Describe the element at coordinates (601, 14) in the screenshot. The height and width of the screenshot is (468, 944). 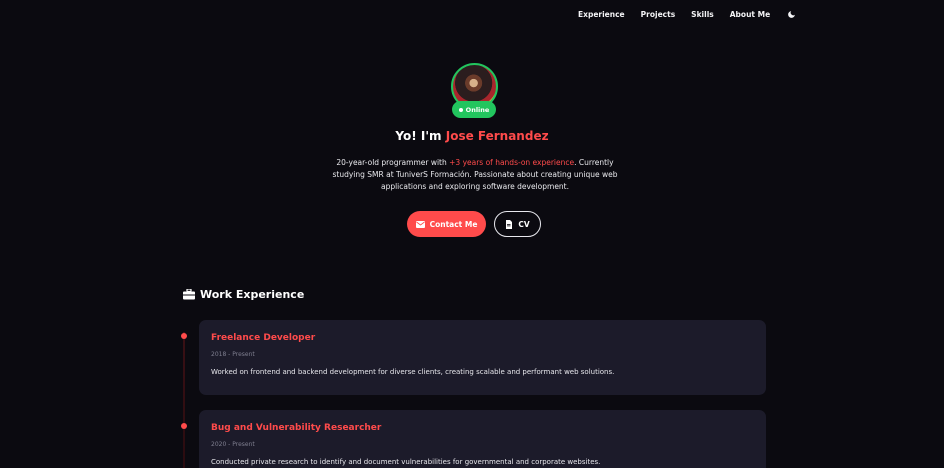
I see `nav-link-experience: Experience` at that location.